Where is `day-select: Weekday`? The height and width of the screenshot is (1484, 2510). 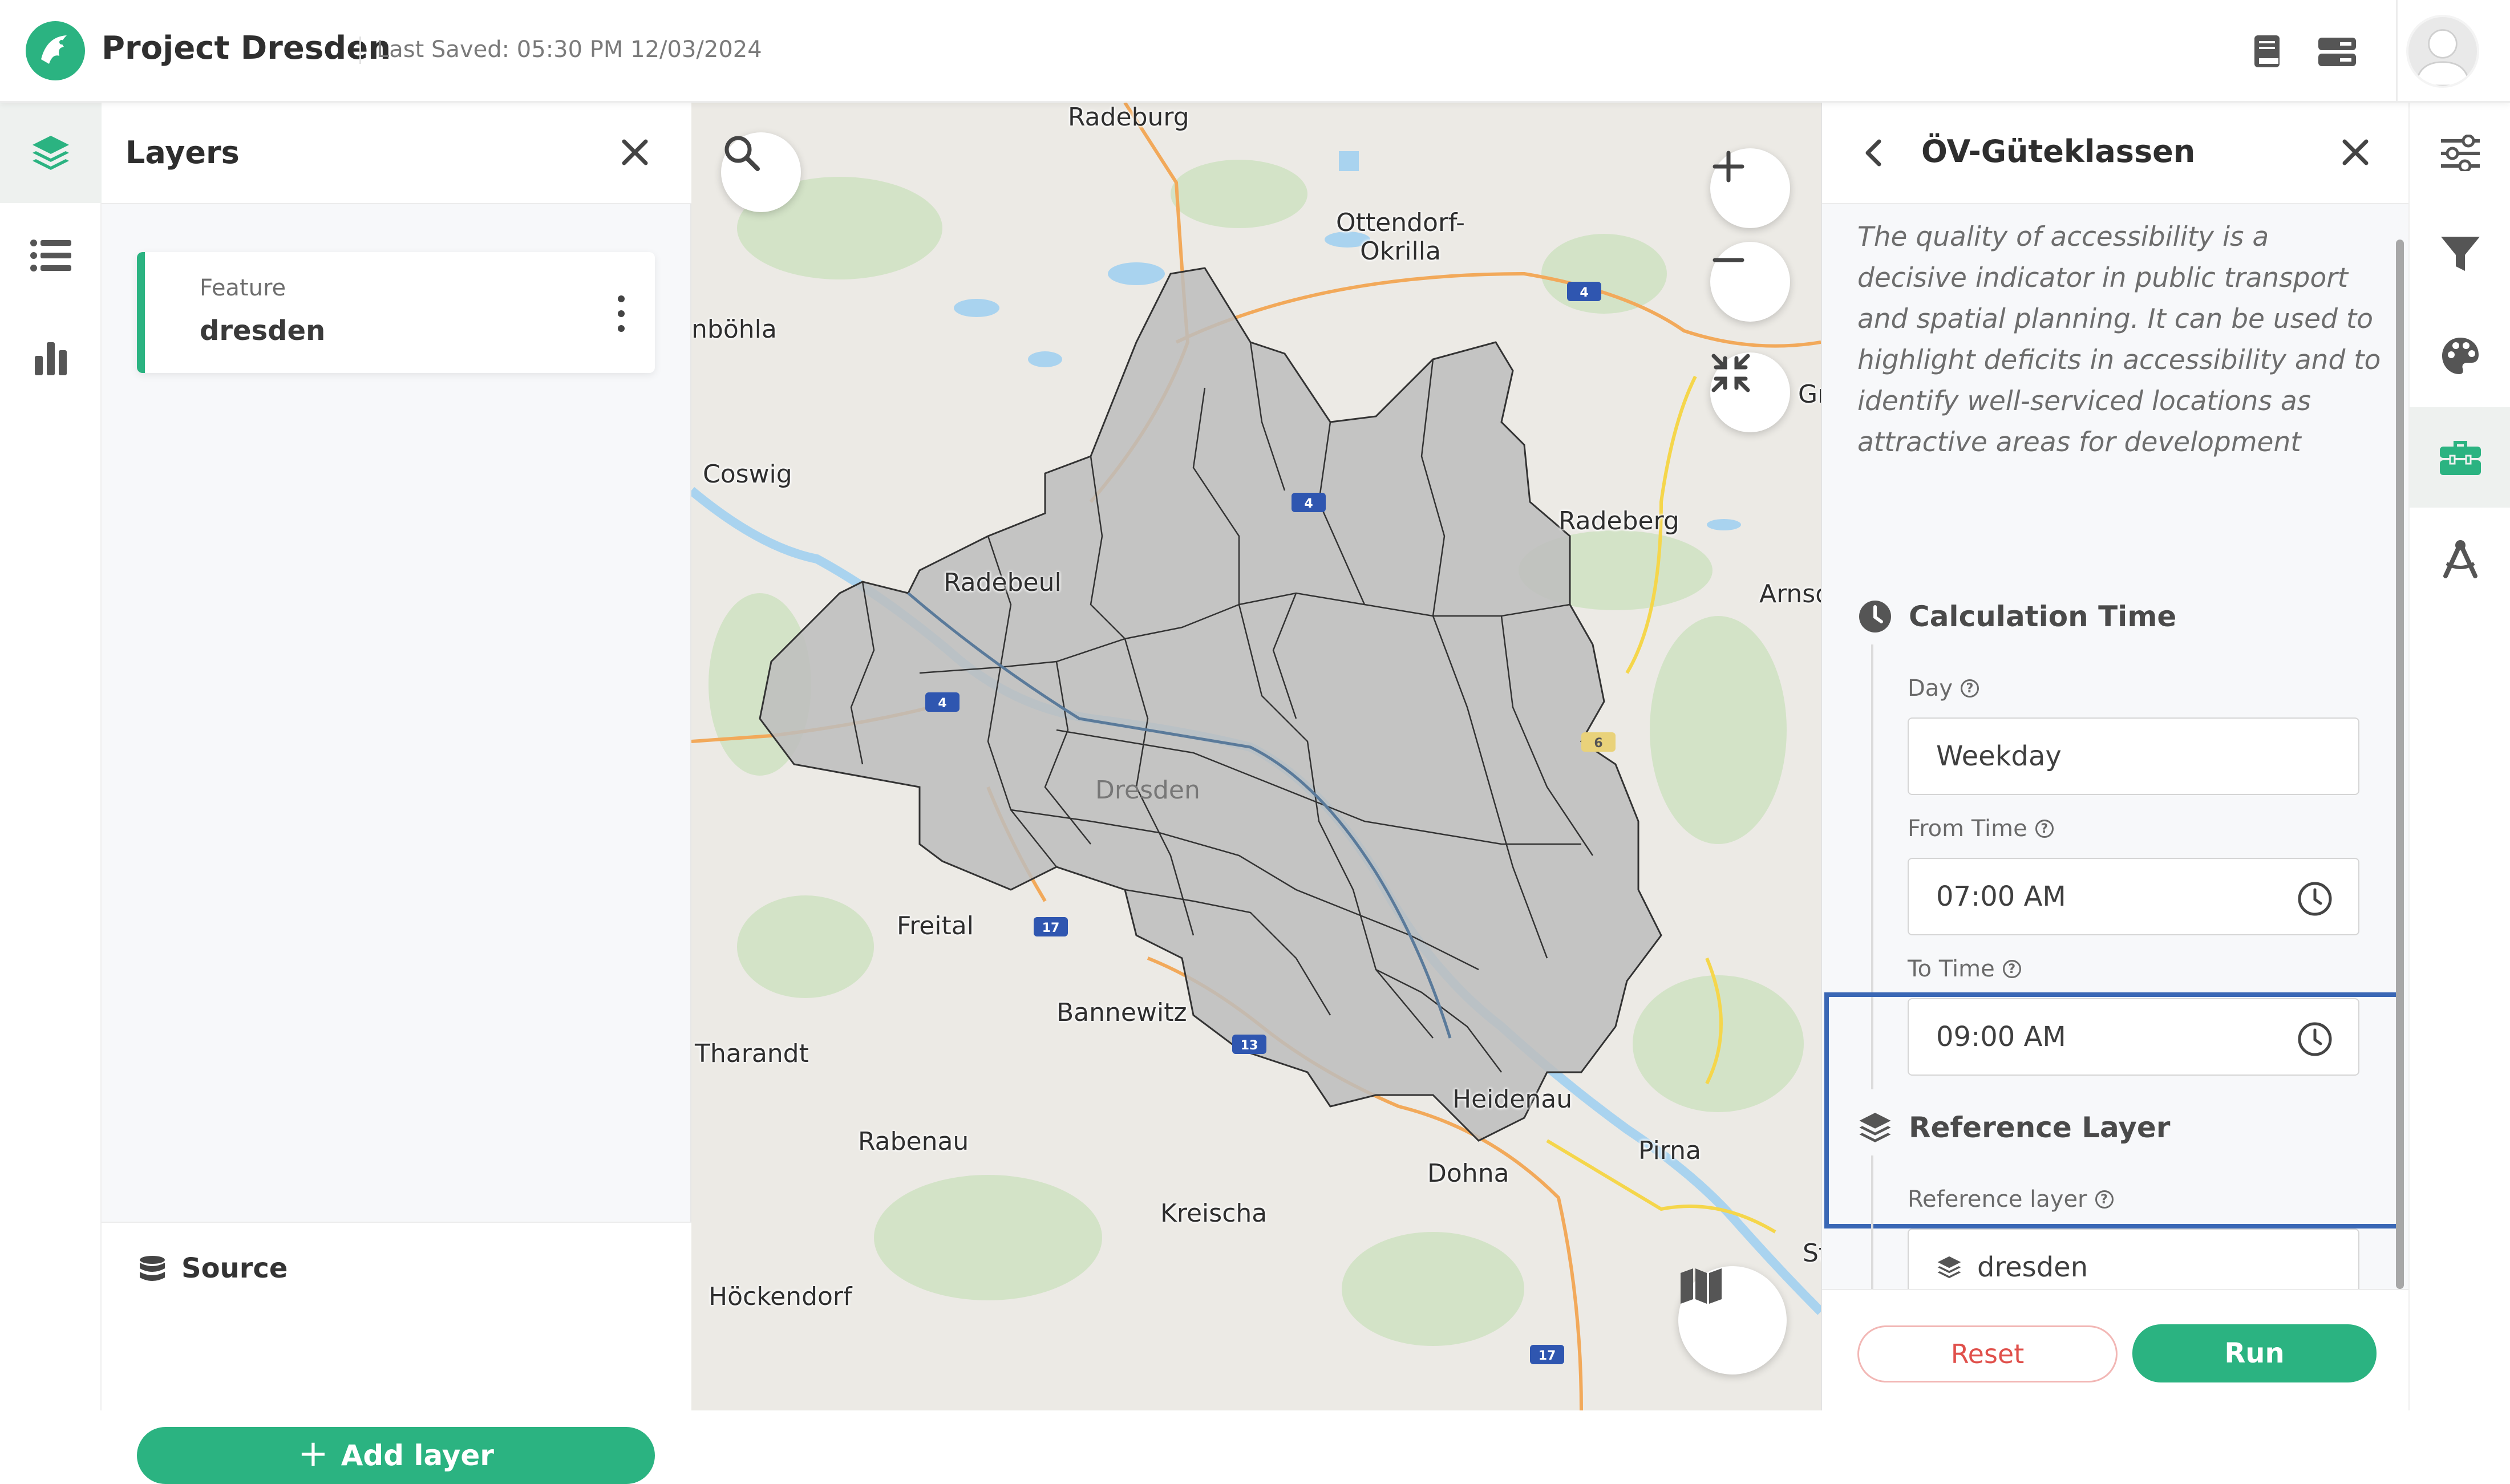
day-select: Weekday is located at coordinates (2133, 756).